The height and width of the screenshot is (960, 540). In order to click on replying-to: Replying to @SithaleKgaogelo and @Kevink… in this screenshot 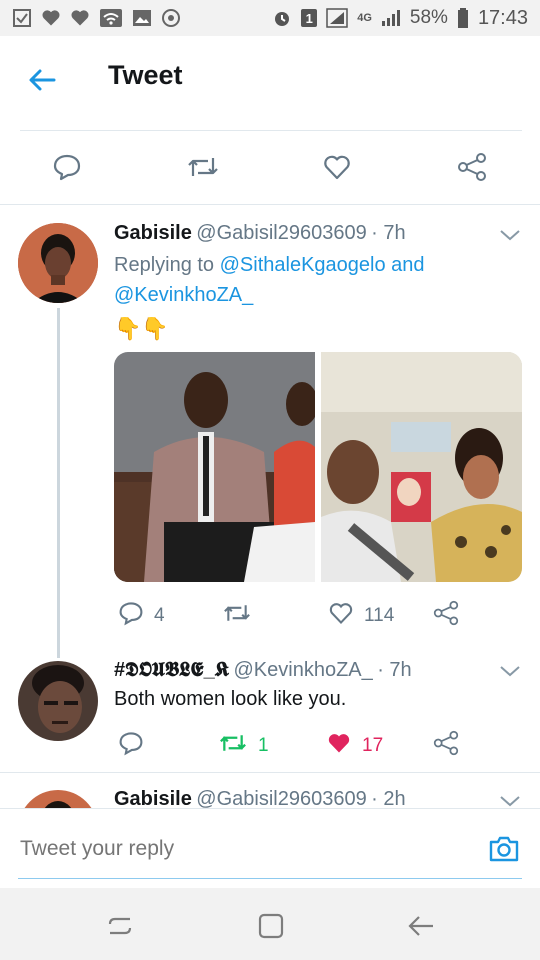, I will do `click(314, 280)`.